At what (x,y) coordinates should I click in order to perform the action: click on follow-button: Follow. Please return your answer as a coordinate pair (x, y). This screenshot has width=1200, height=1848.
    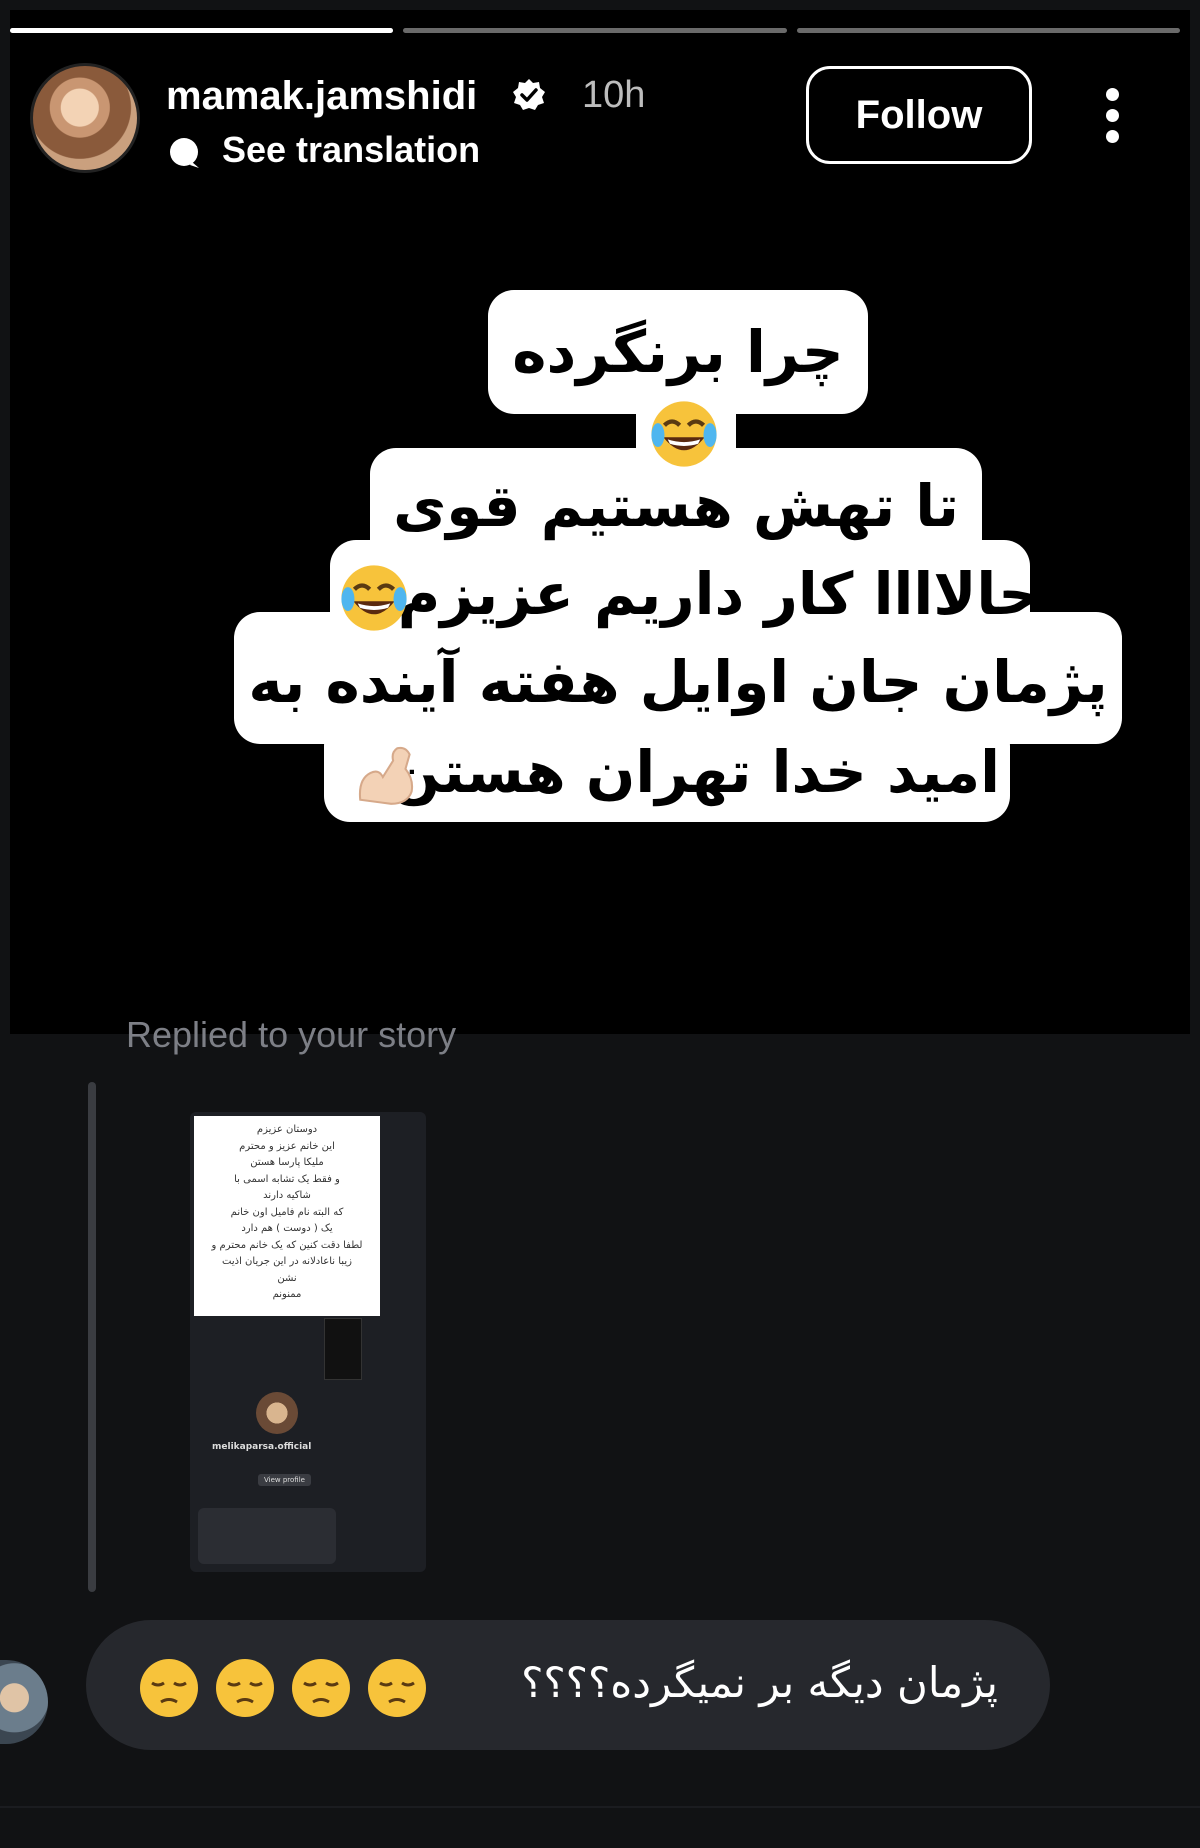
    Looking at the image, I should click on (919, 115).